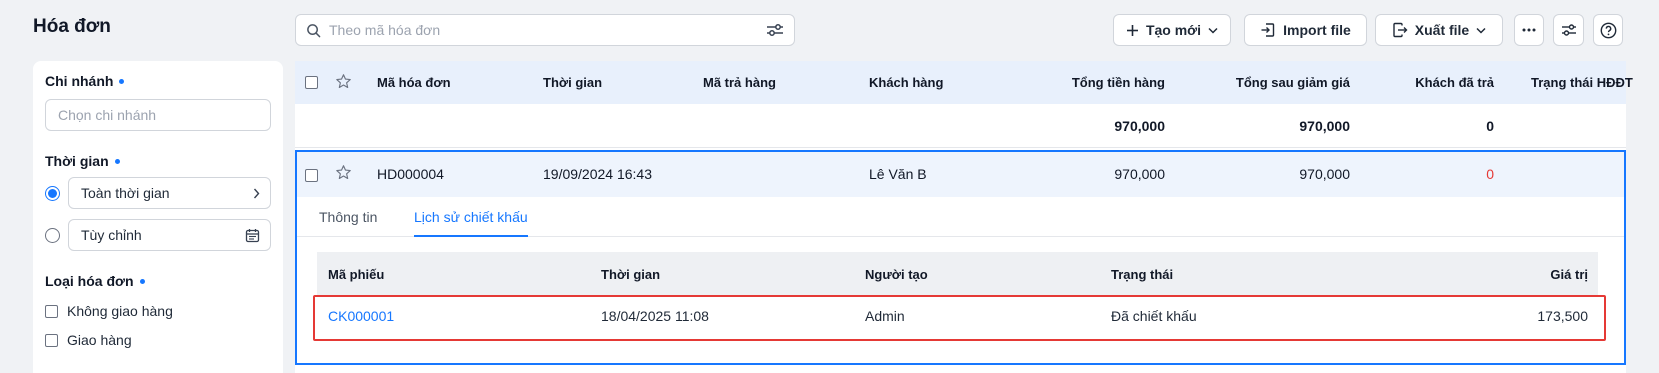  I want to click on invoice-type-option: Giao hàng, so click(158, 340).